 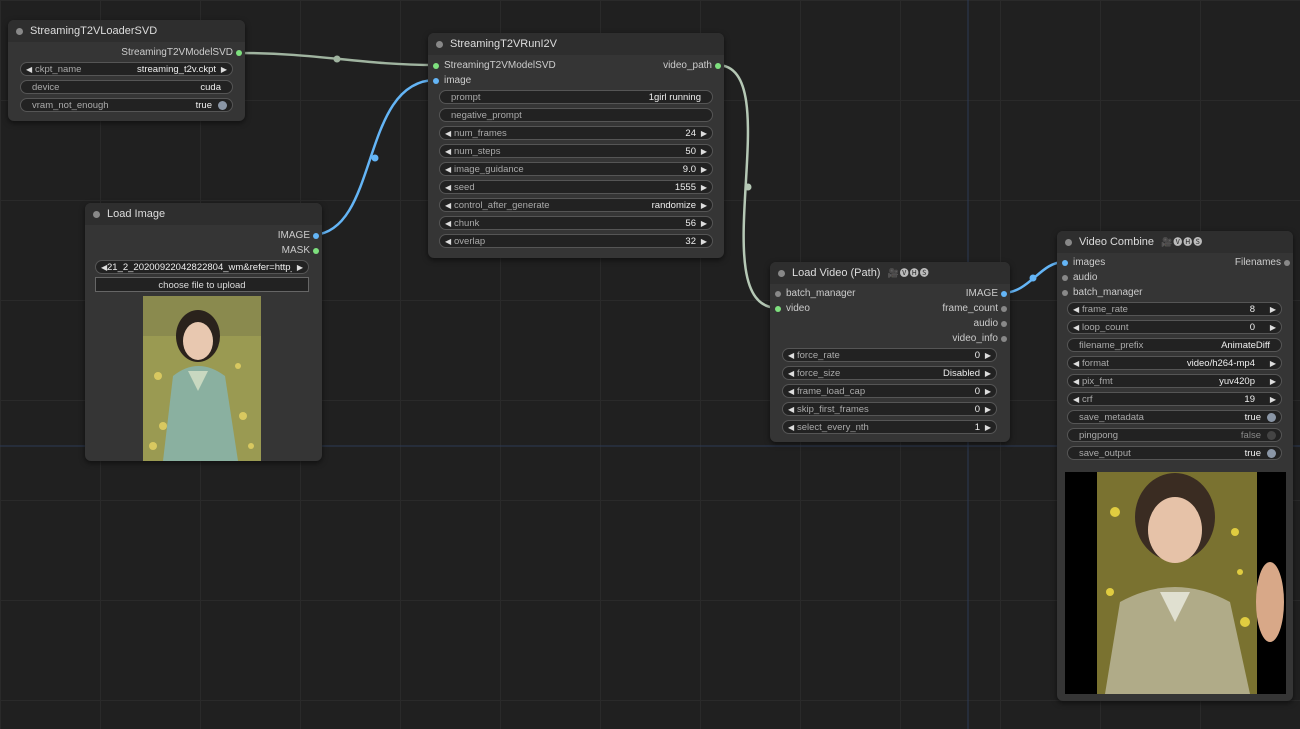 I want to click on widget-force-size: ◀ force_size Disabled ▶, so click(x=889, y=373).